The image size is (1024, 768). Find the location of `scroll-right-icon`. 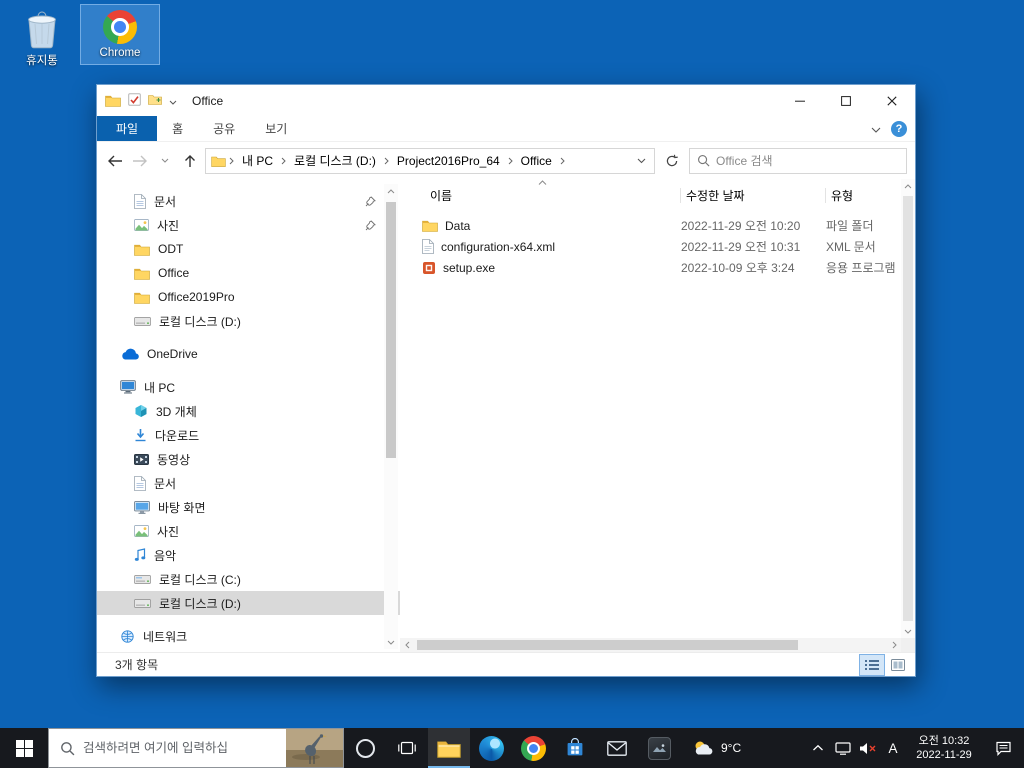

scroll-right-icon is located at coordinates (894, 645).